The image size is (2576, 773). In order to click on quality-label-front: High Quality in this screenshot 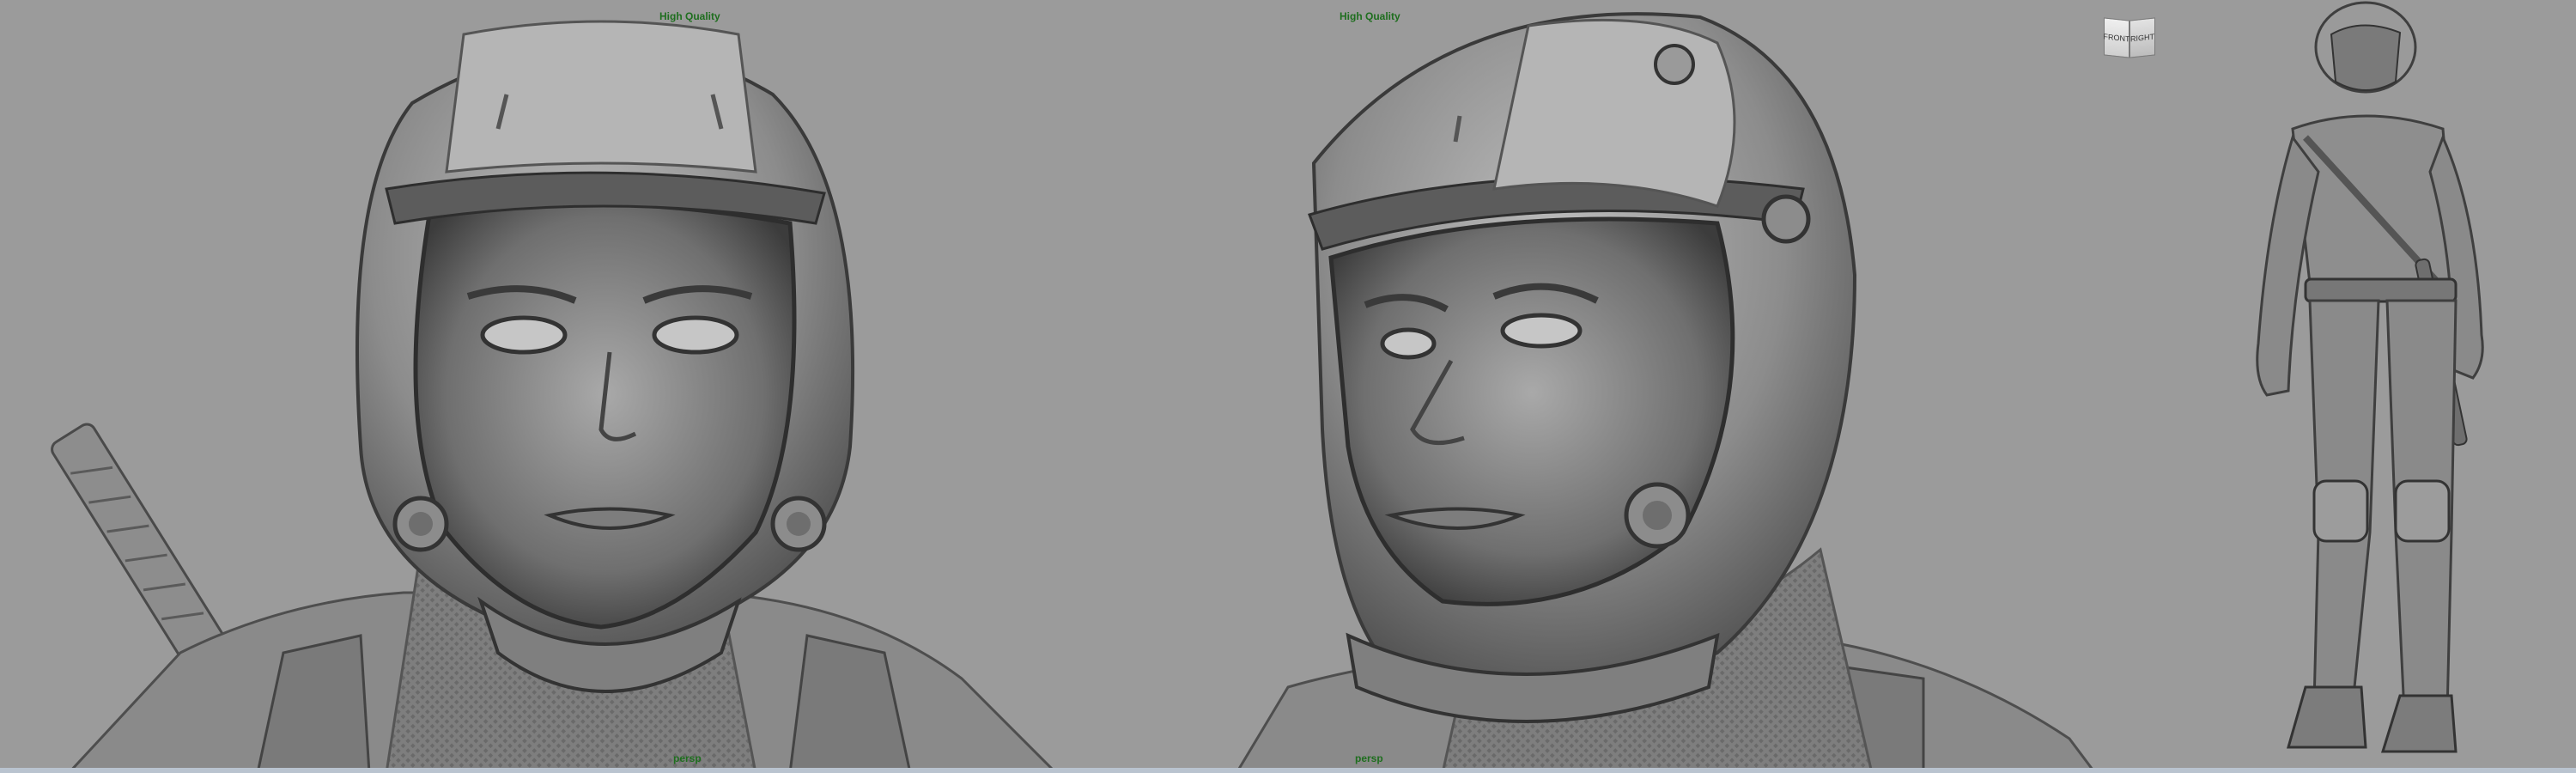, I will do `click(689, 16)`.